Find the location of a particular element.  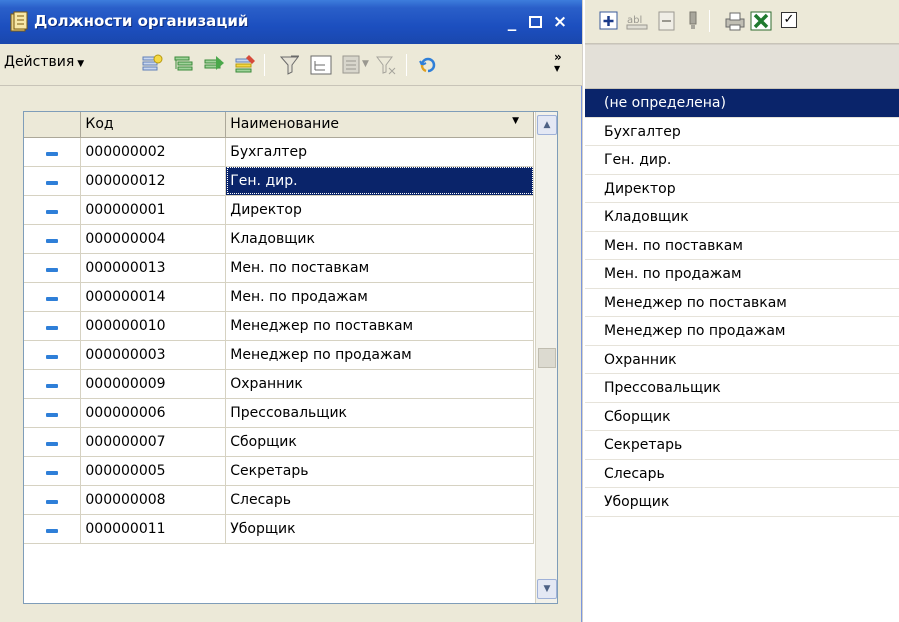

table-row: 000000003 Менеджер по продажам is located at coordinates (279, 355).